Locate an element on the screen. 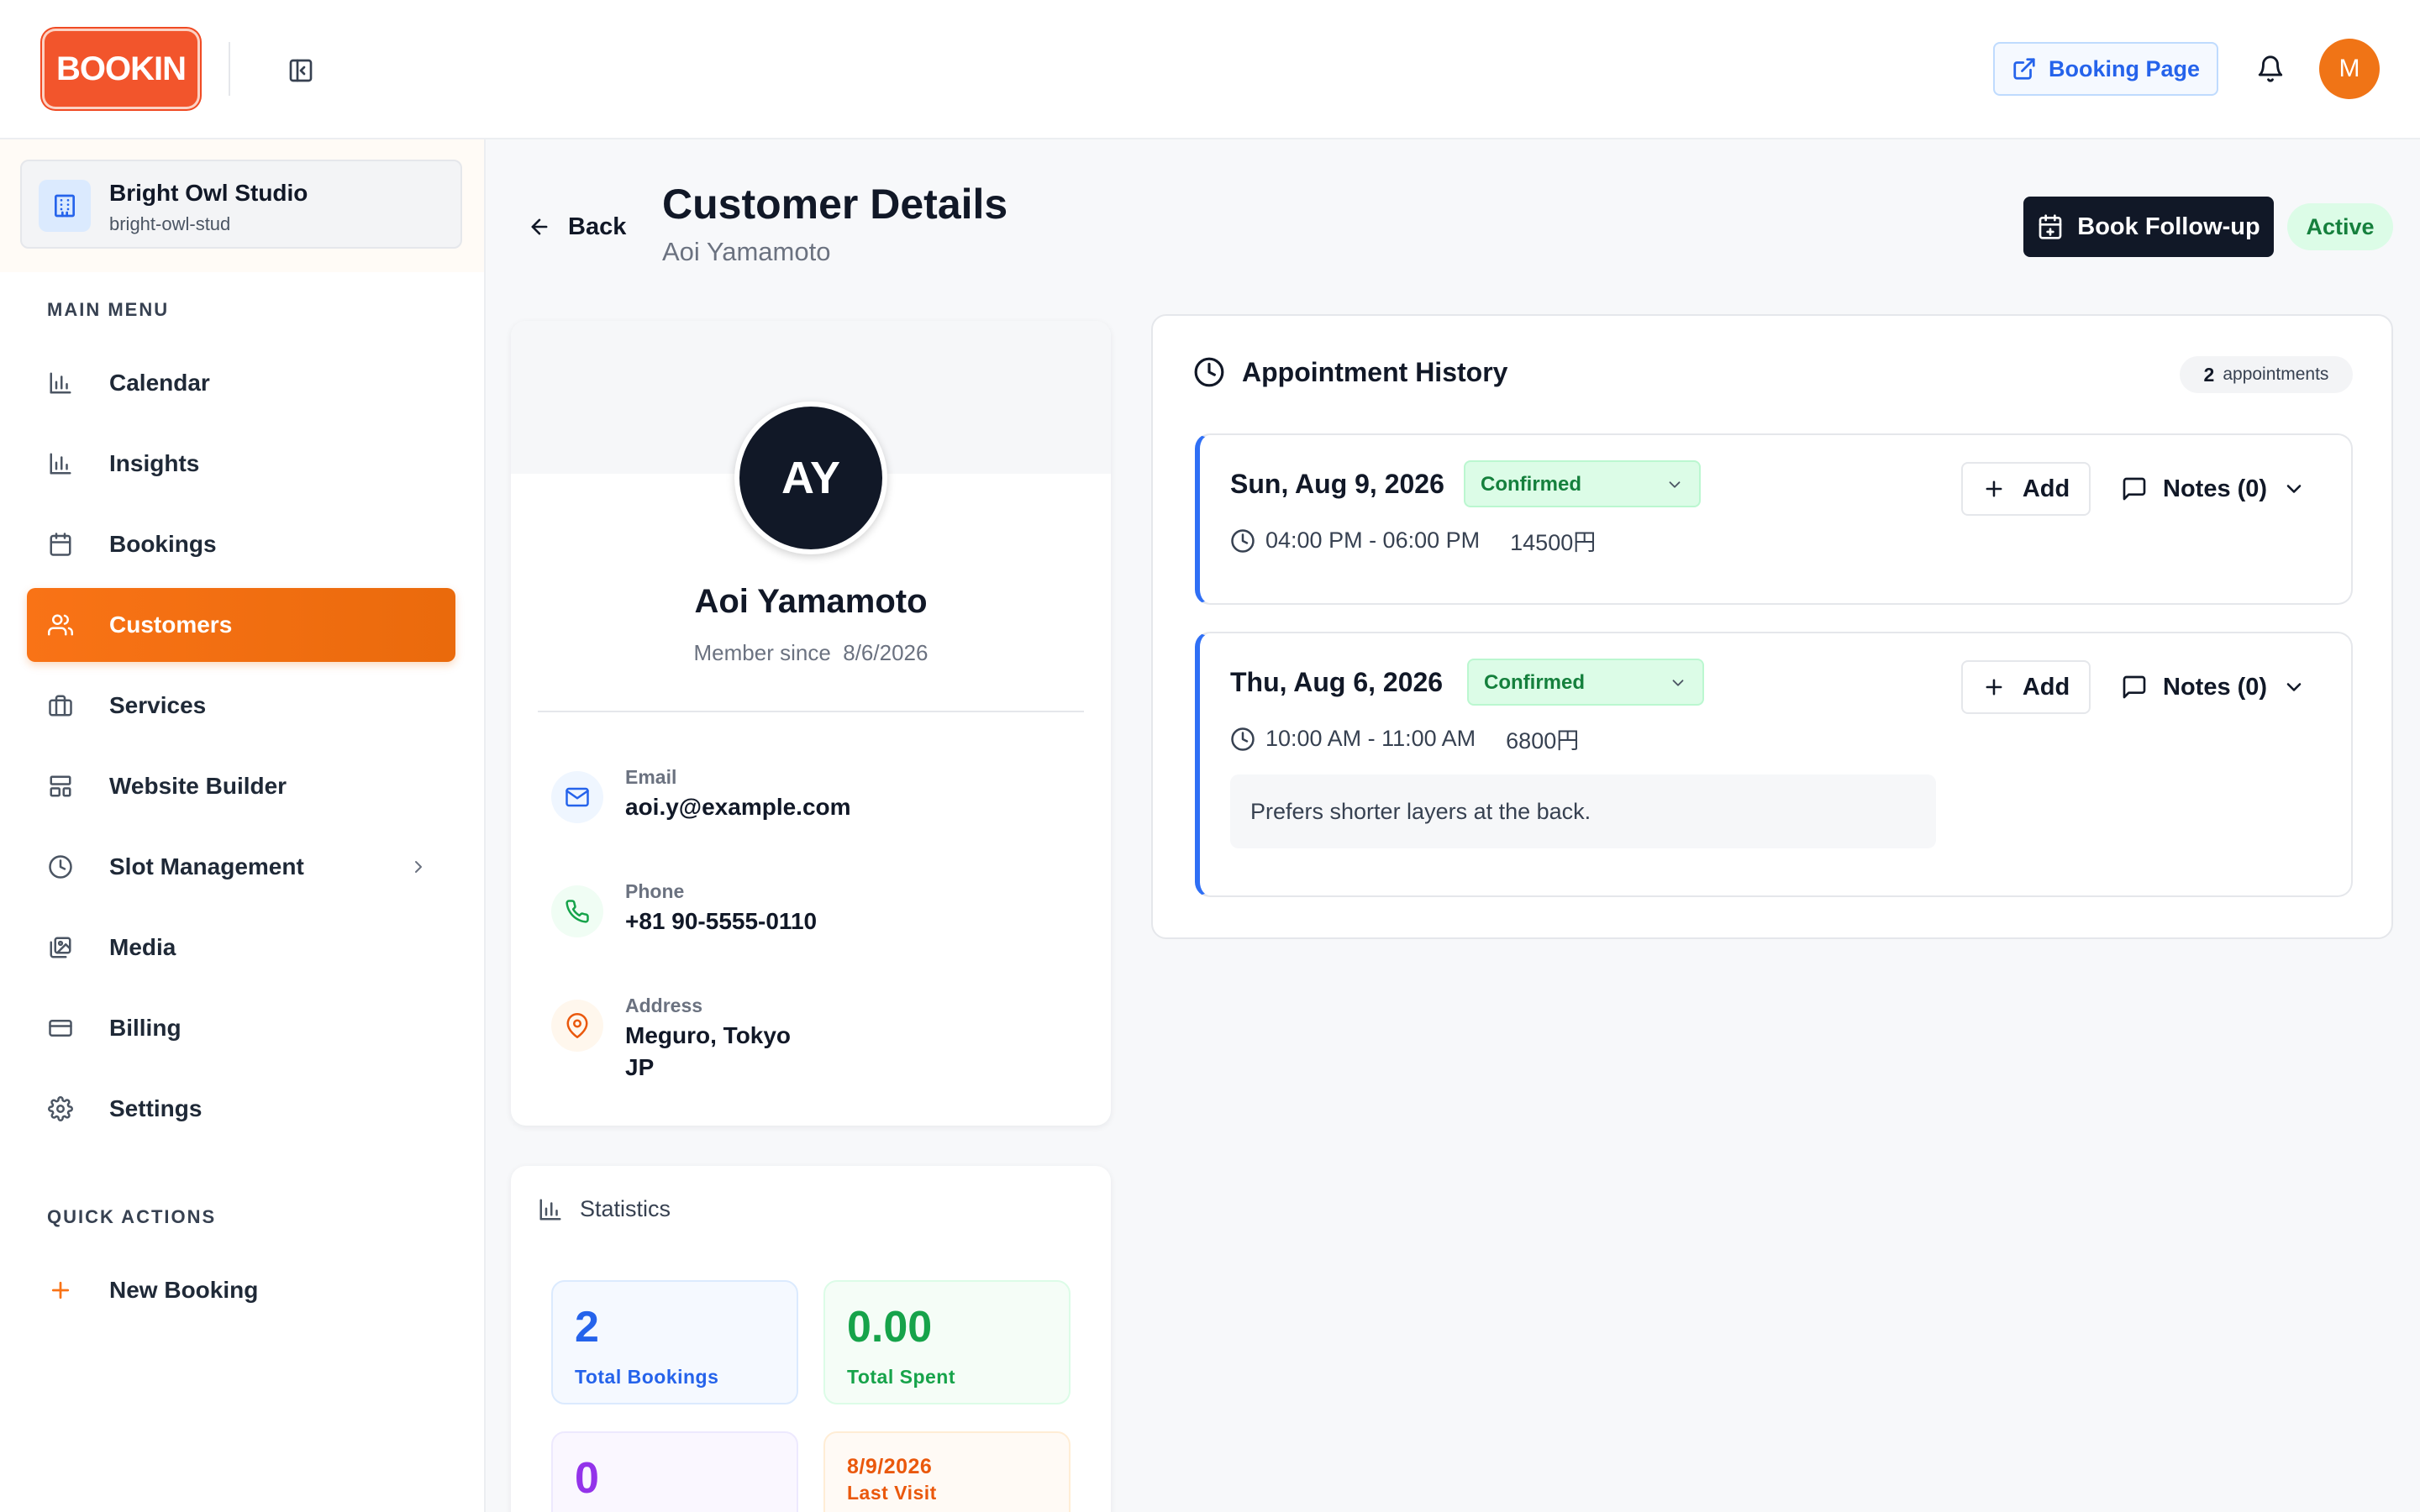 This screenshot has width=2420, height=1512. last-visit-label: Last Visit is located at coordinates (892, 1493).